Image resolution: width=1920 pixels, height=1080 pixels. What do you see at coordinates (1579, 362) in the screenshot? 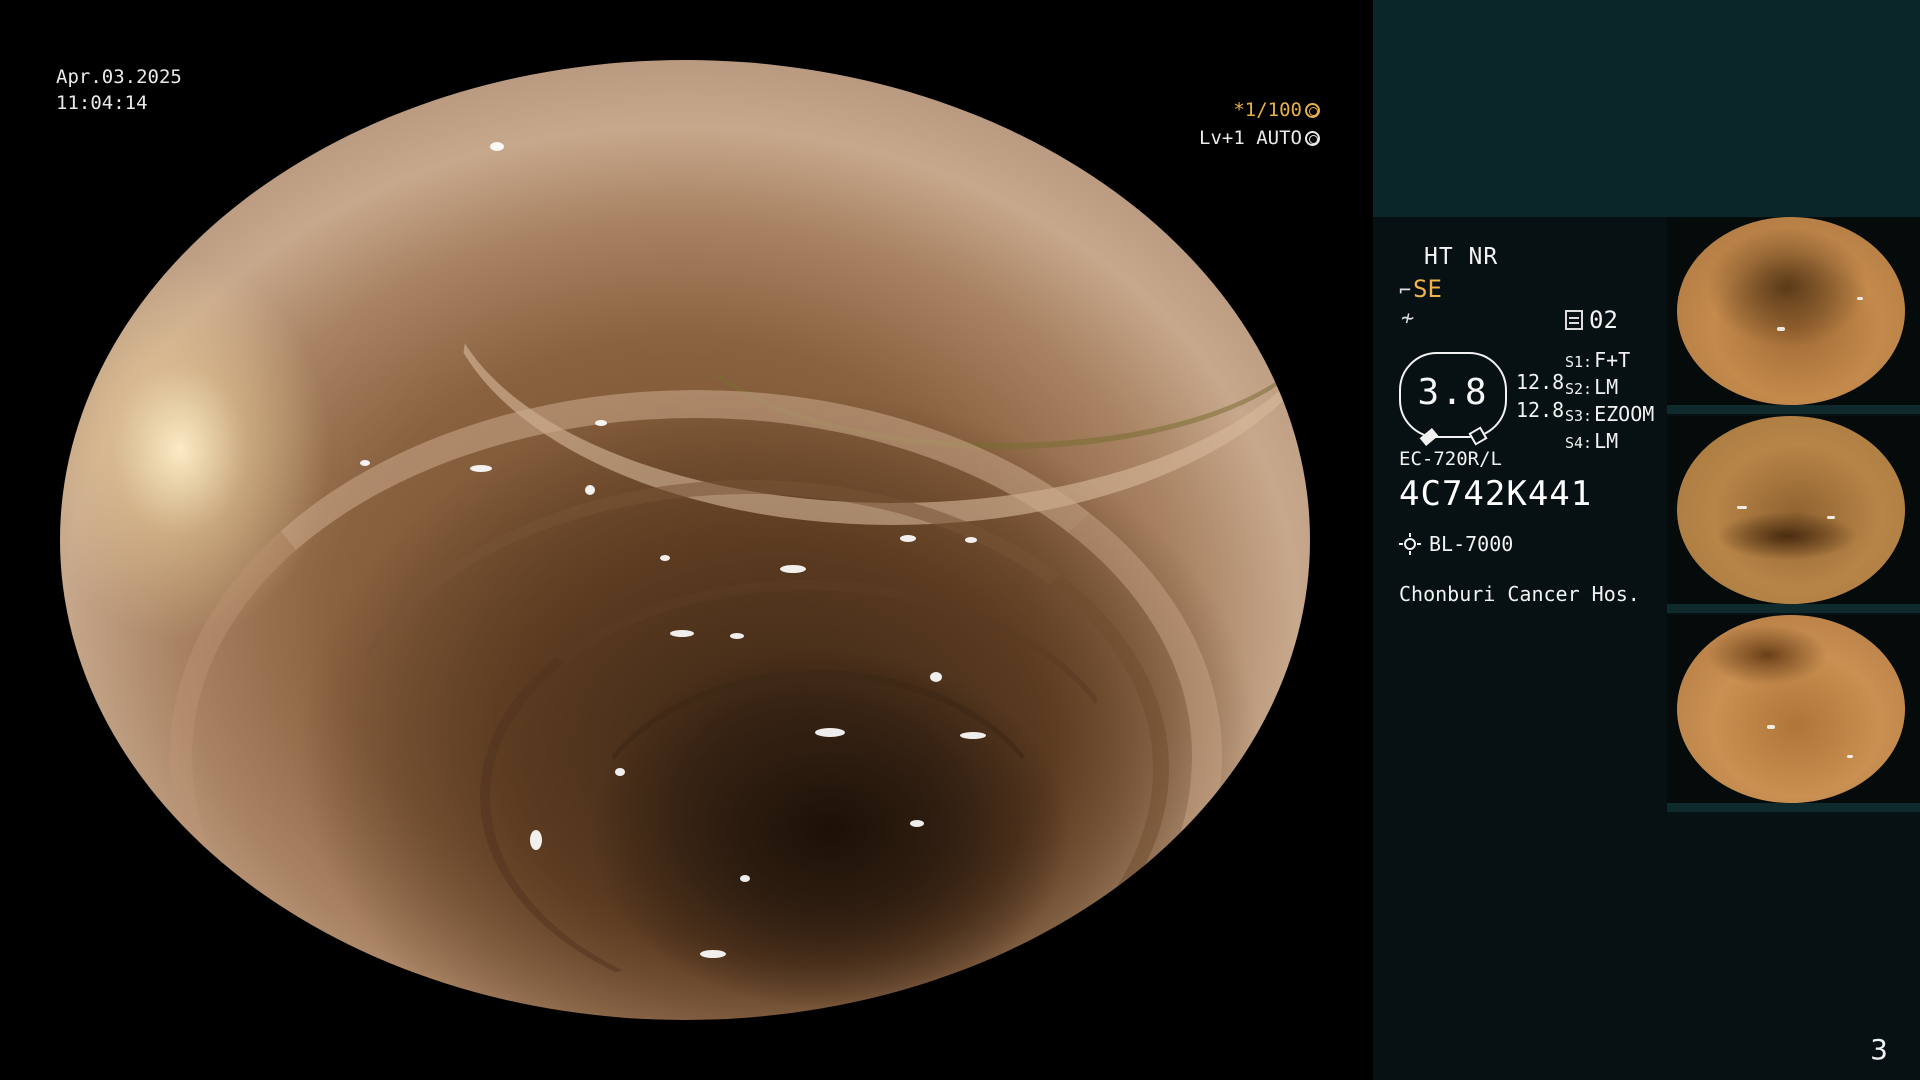
I see `switch-key: S1:` at bounding box center [1579, 362].